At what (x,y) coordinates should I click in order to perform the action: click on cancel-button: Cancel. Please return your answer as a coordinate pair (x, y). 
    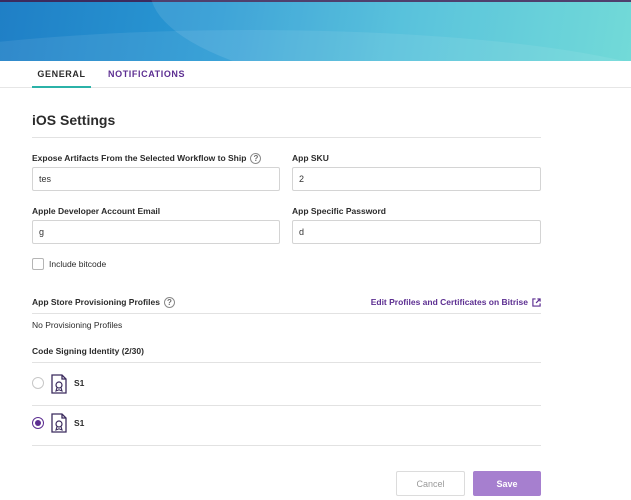
    Looking at the image, I should click on (430, 483).